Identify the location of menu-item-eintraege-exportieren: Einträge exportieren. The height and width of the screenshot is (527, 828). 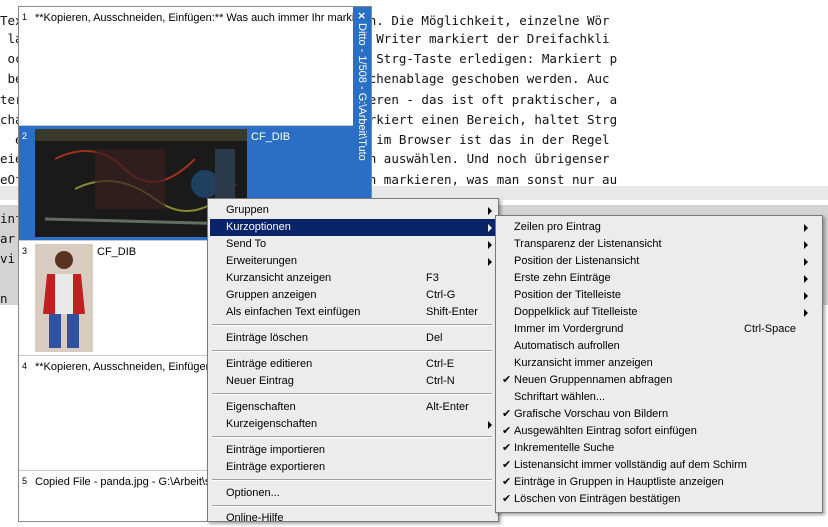
(353, 467).